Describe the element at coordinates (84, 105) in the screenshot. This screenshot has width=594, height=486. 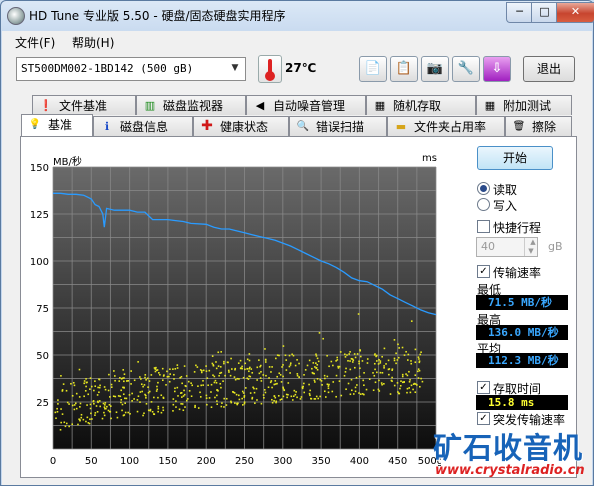
I see `tab-file-benchmark: ❗ 文件基准` at that location.